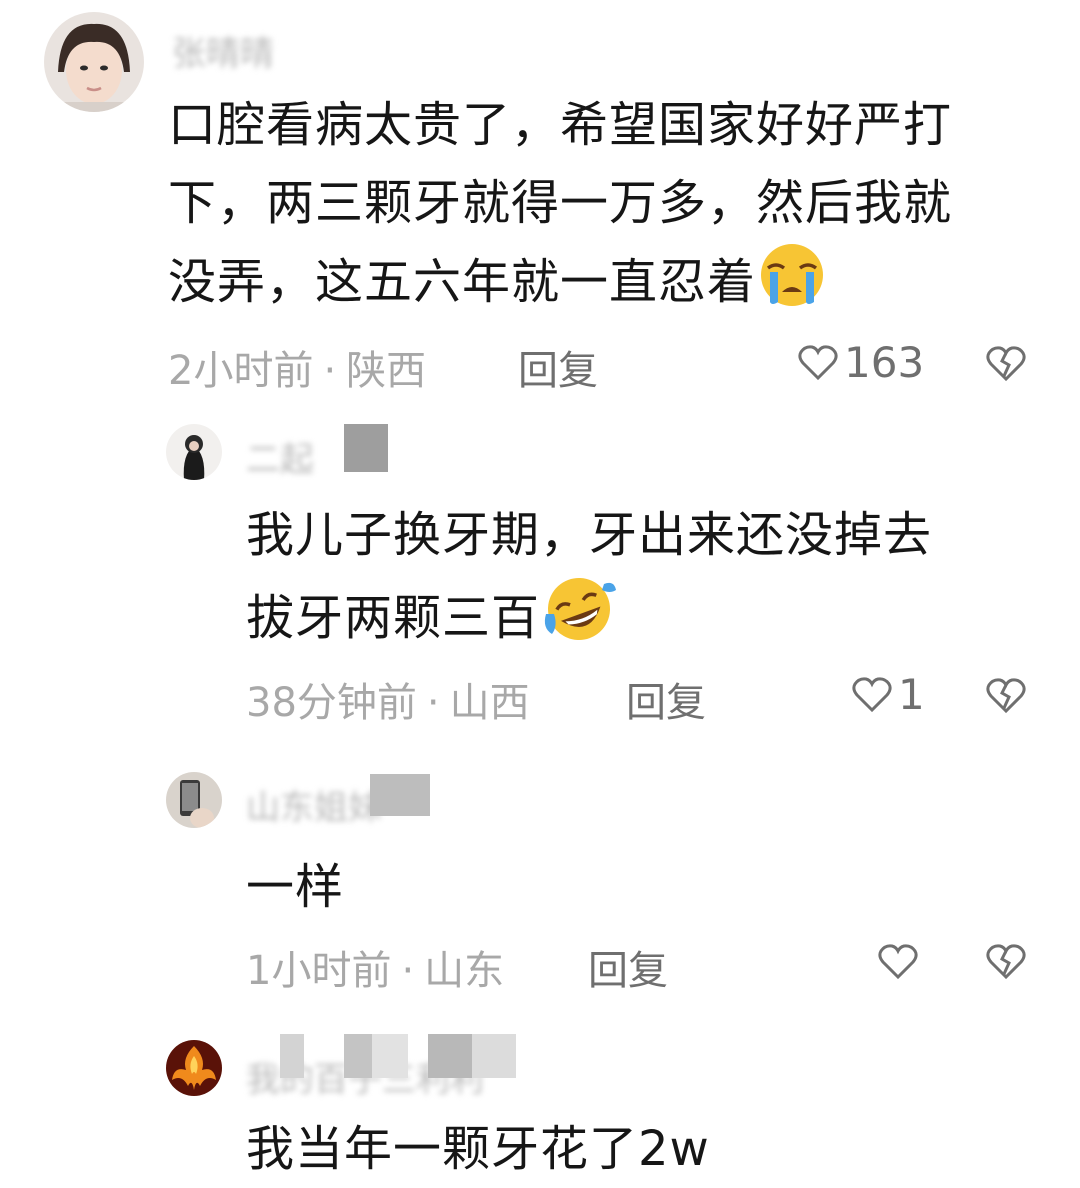  What do you see at coordinates (792, 286) in the screenshot?
I see `crying-face-icon` at bounding box center [792, 286].